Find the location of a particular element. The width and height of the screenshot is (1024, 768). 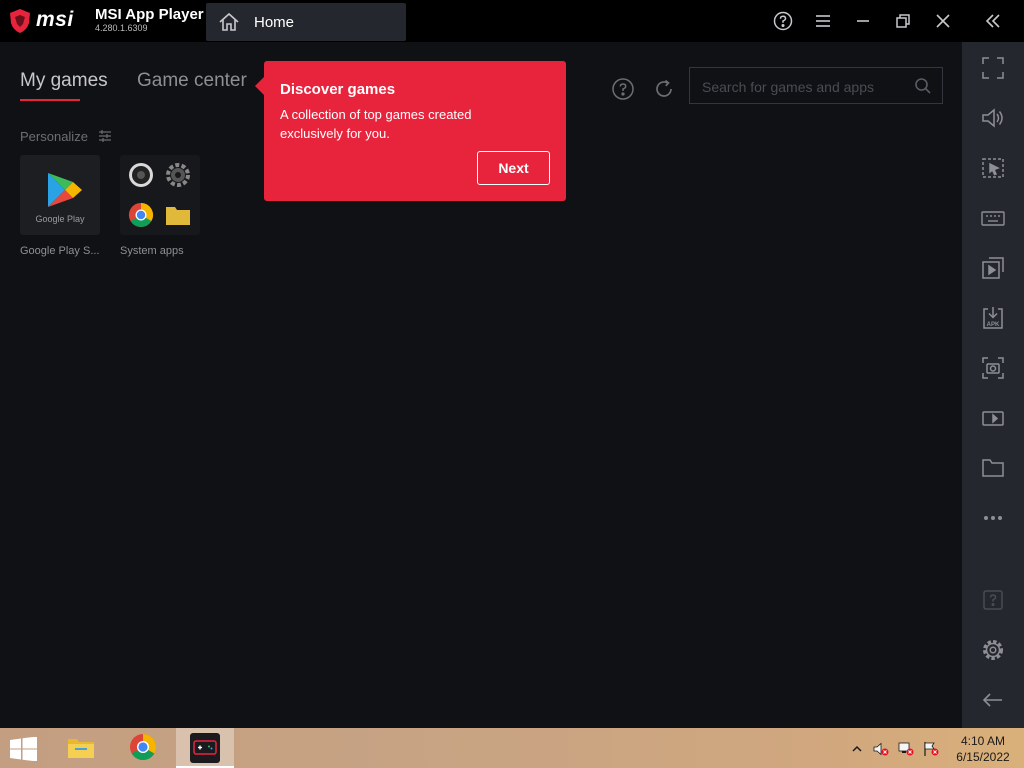

keyboard-icon is located at coordinates (993, 218).